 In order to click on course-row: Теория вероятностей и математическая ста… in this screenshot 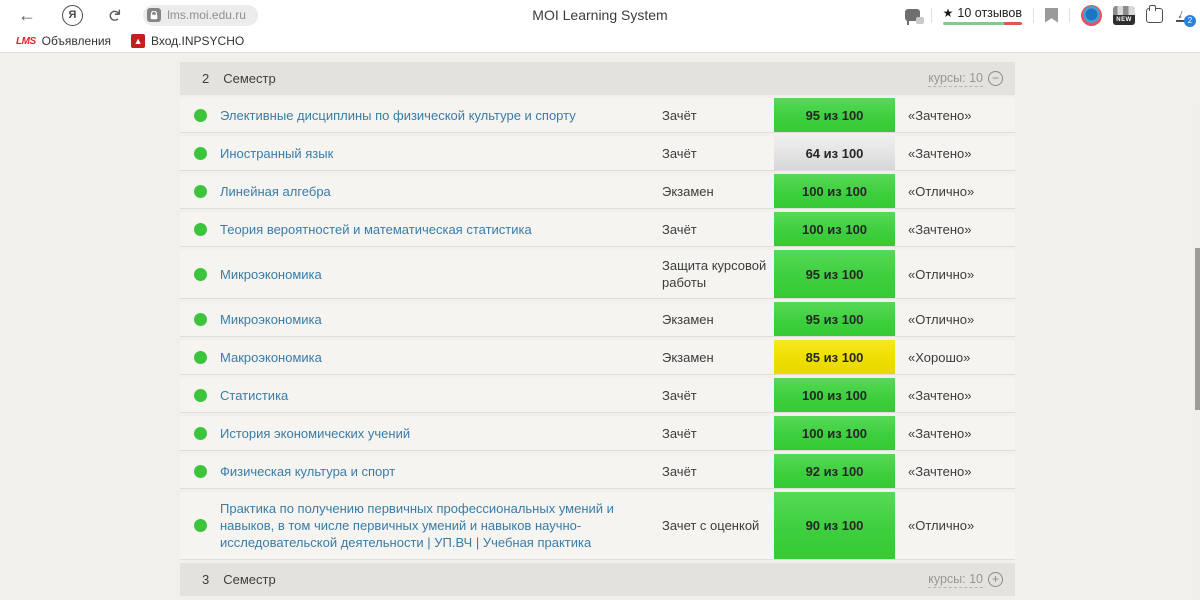, I will do `click(597, 229)`.